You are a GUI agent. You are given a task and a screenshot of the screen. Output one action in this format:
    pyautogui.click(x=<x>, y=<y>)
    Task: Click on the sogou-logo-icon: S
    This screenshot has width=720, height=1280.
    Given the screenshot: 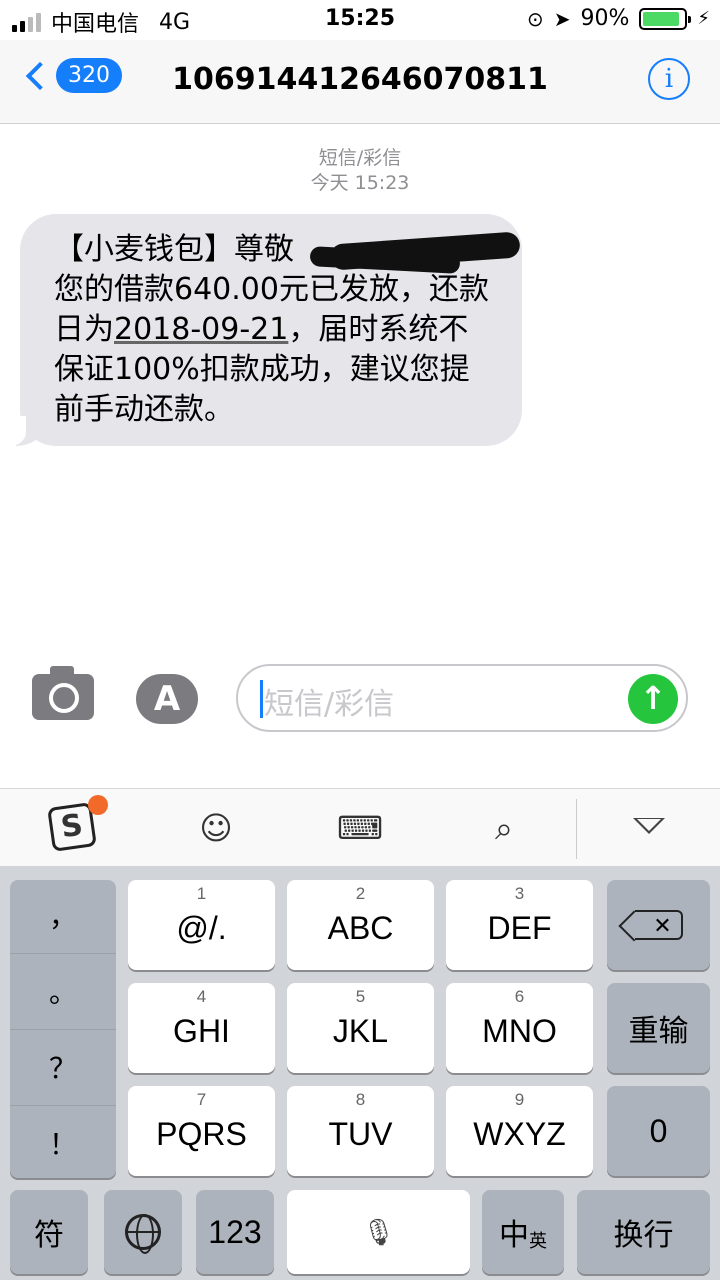 What is the action you would take?
    pyautogui.click(x=77, y=824)
    